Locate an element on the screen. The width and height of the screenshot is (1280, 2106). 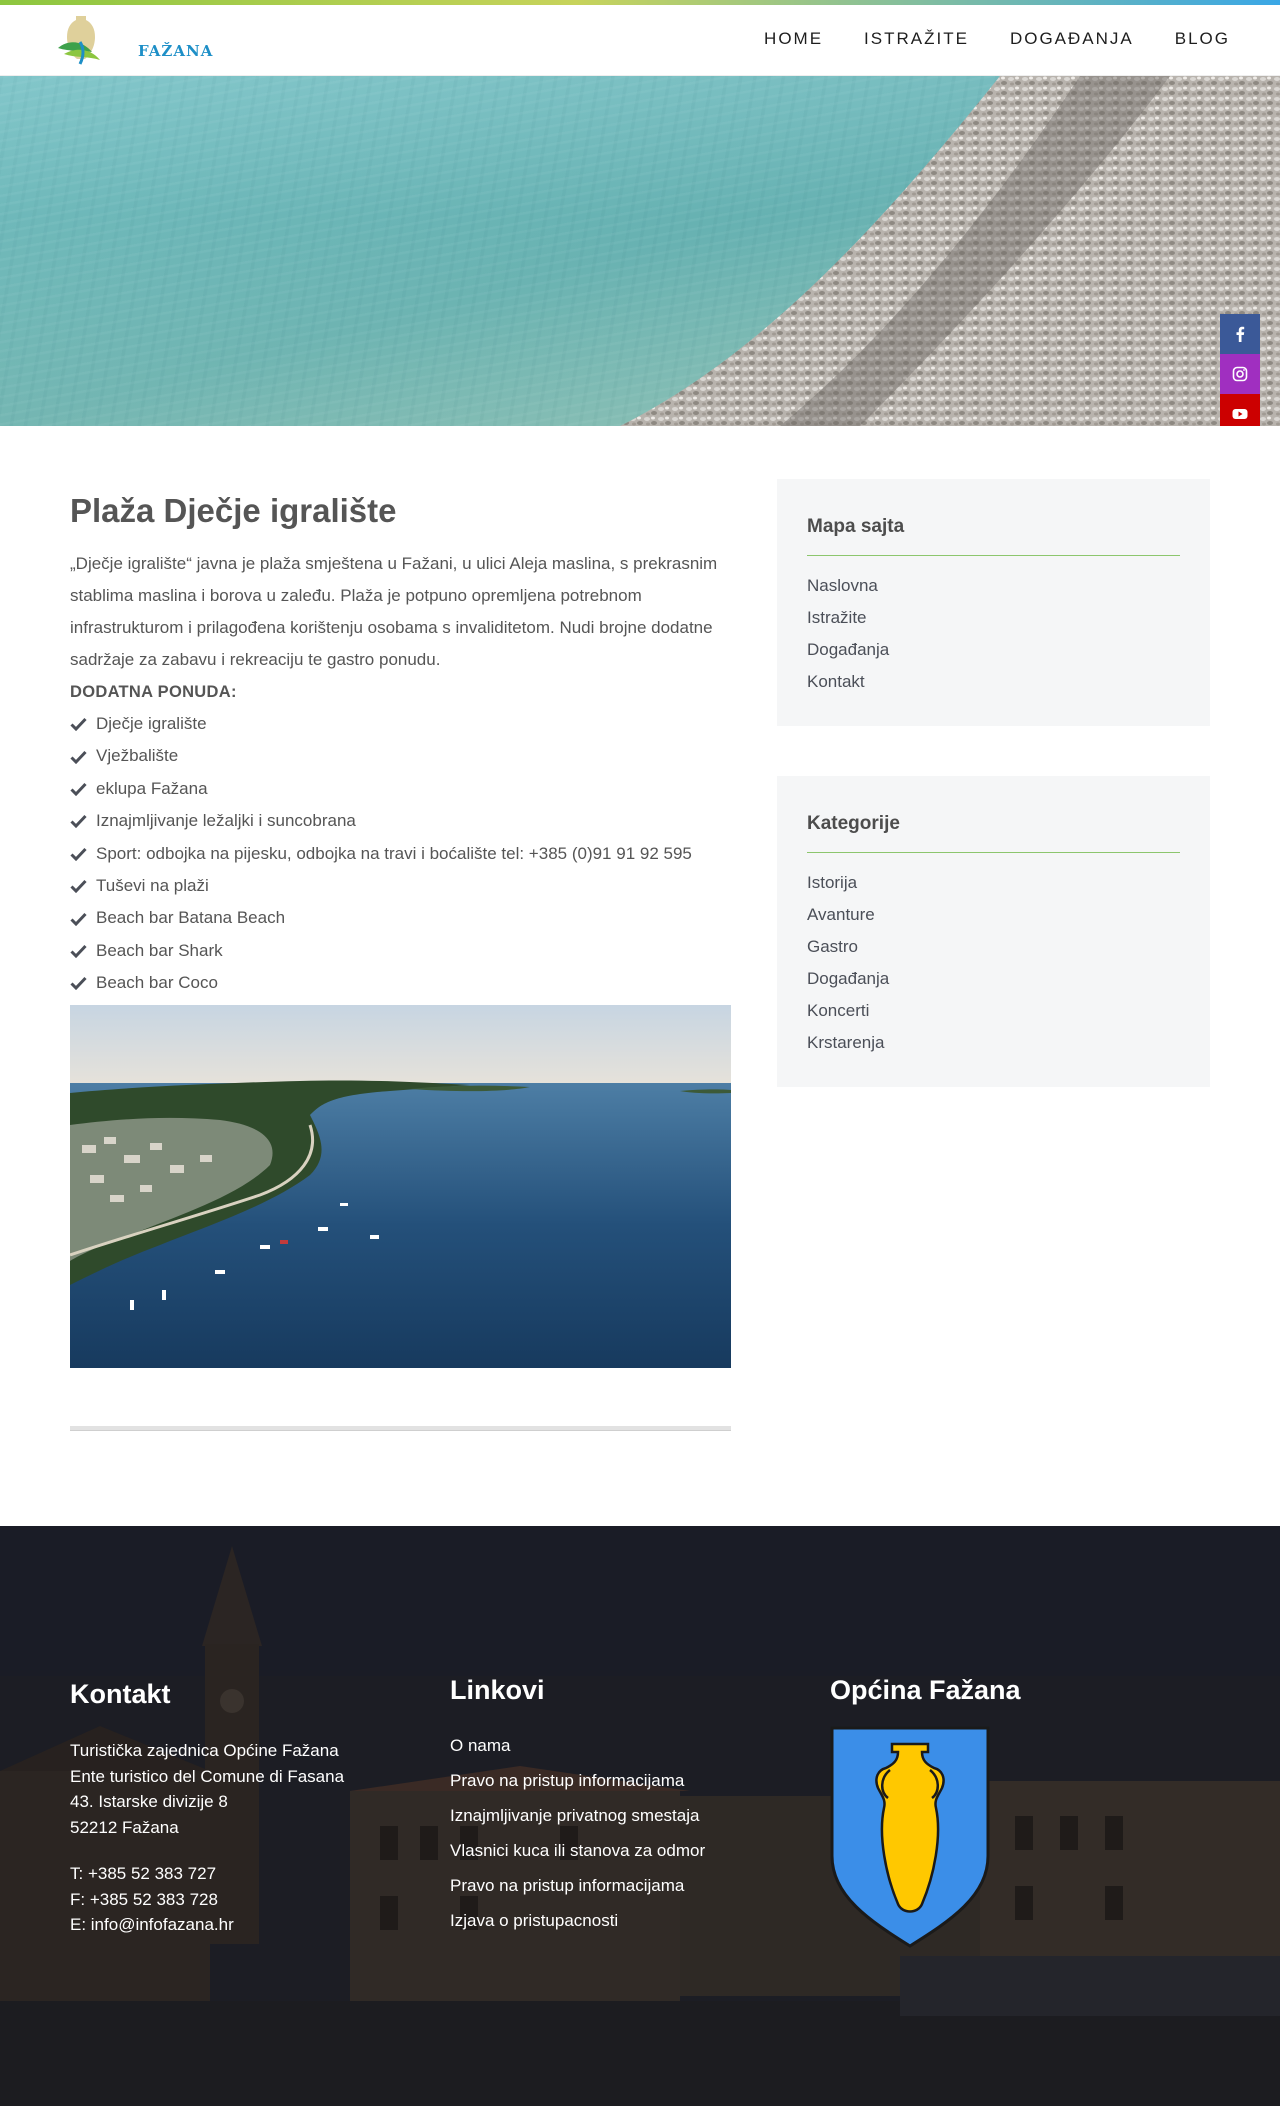
sitemap-link-dogadanja: Događanja is located at coordinates (993, 650).